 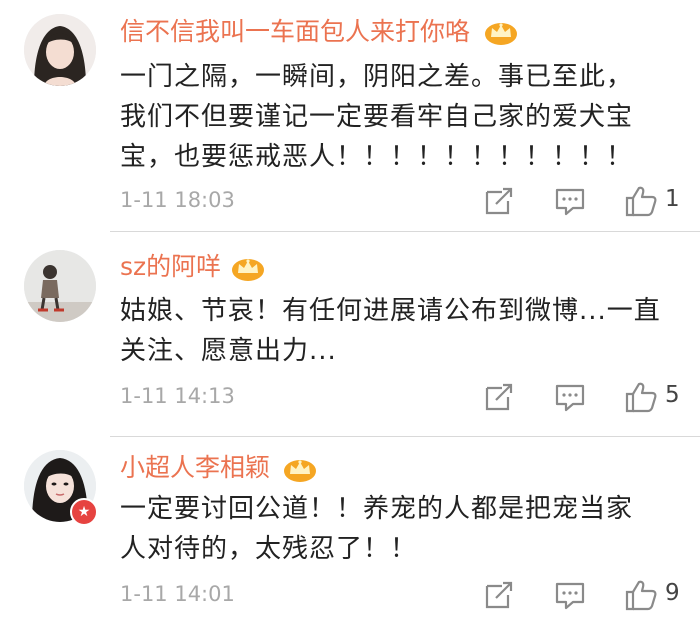 I want to click on divider, so click(x=405, y=436).